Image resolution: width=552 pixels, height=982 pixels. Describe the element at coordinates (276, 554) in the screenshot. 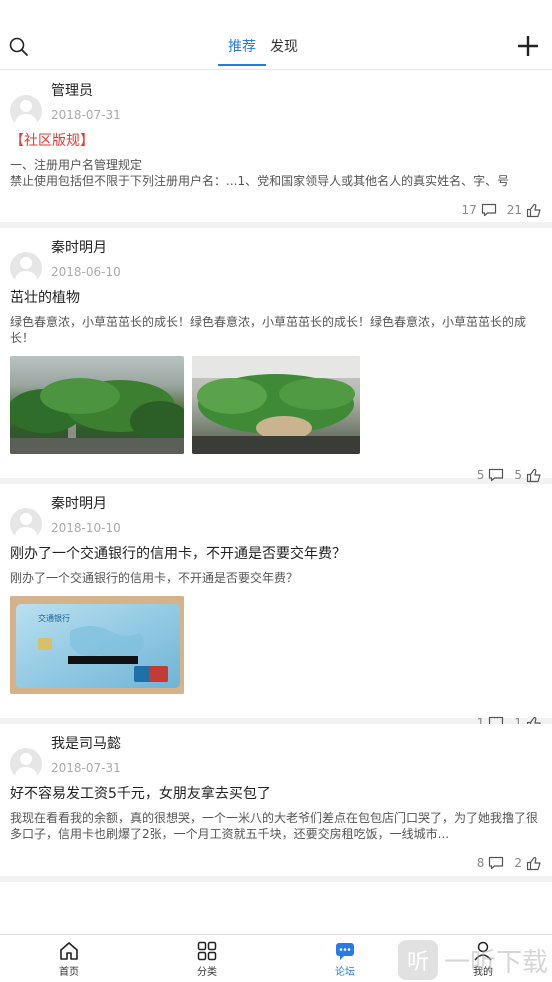

I see `post-title: 刚办了一个交通银行的信用卡，不开通是否要交年费？` at that location.